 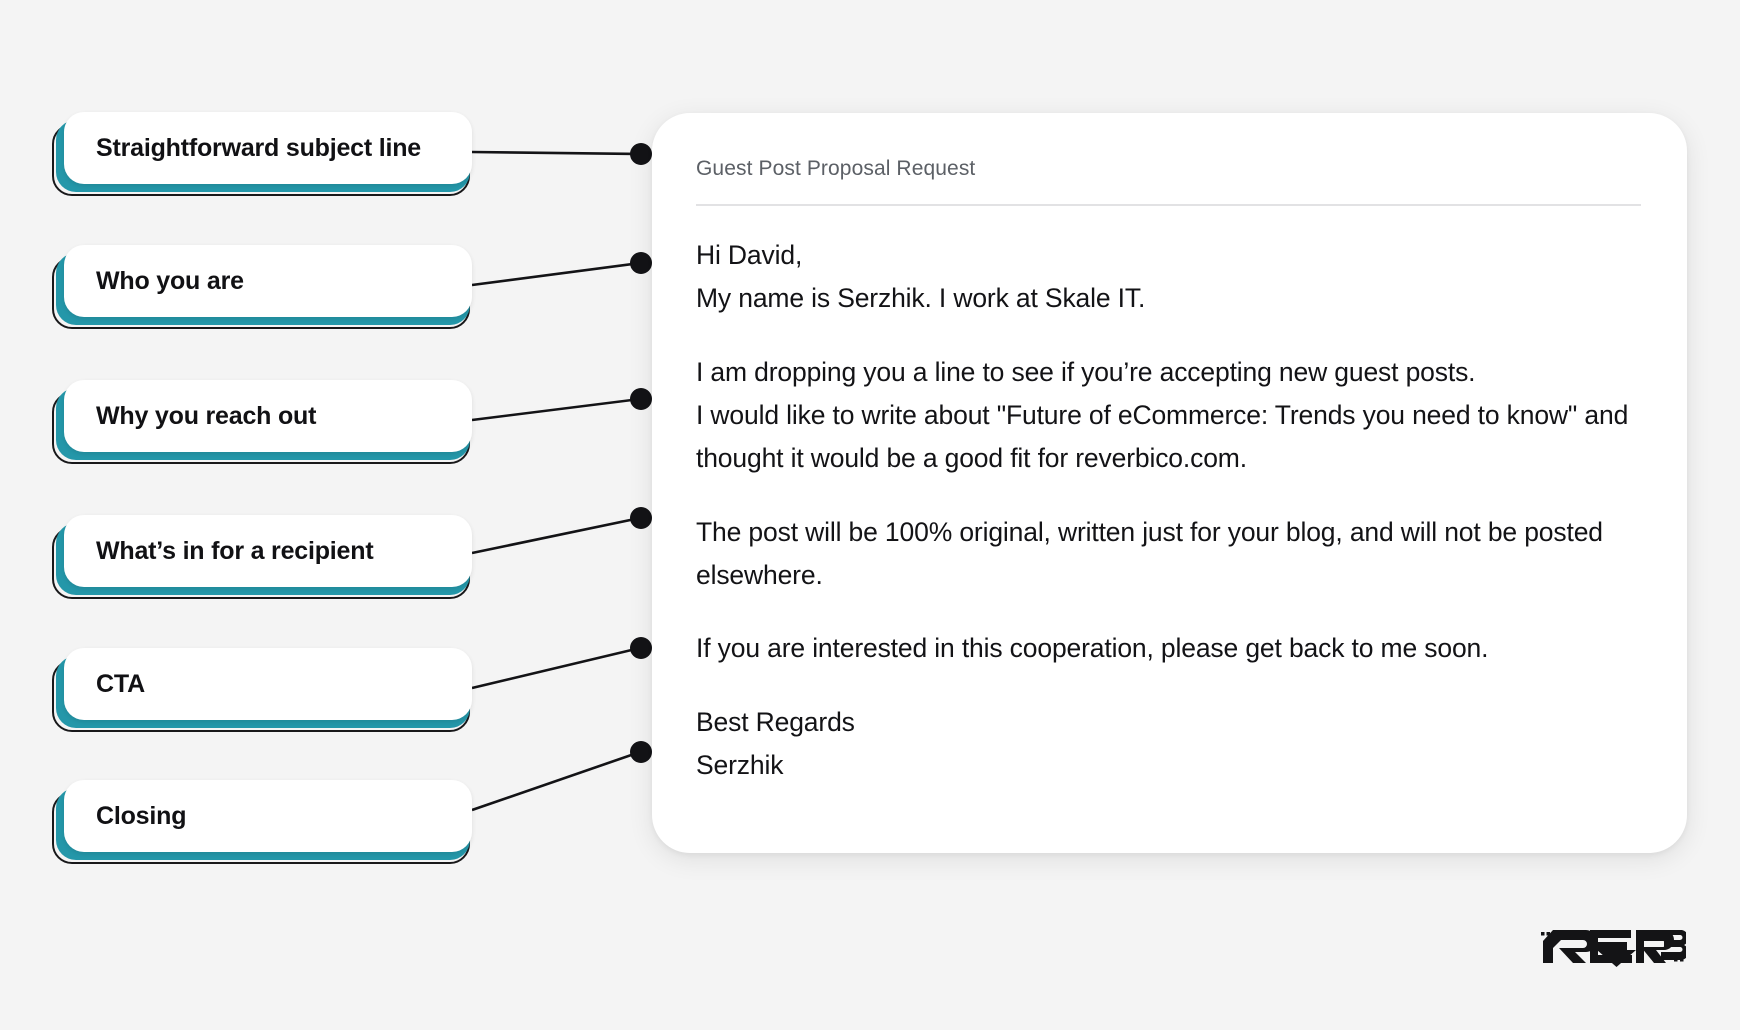 I want to click on subject-divider, so click(x=1168, y=205).